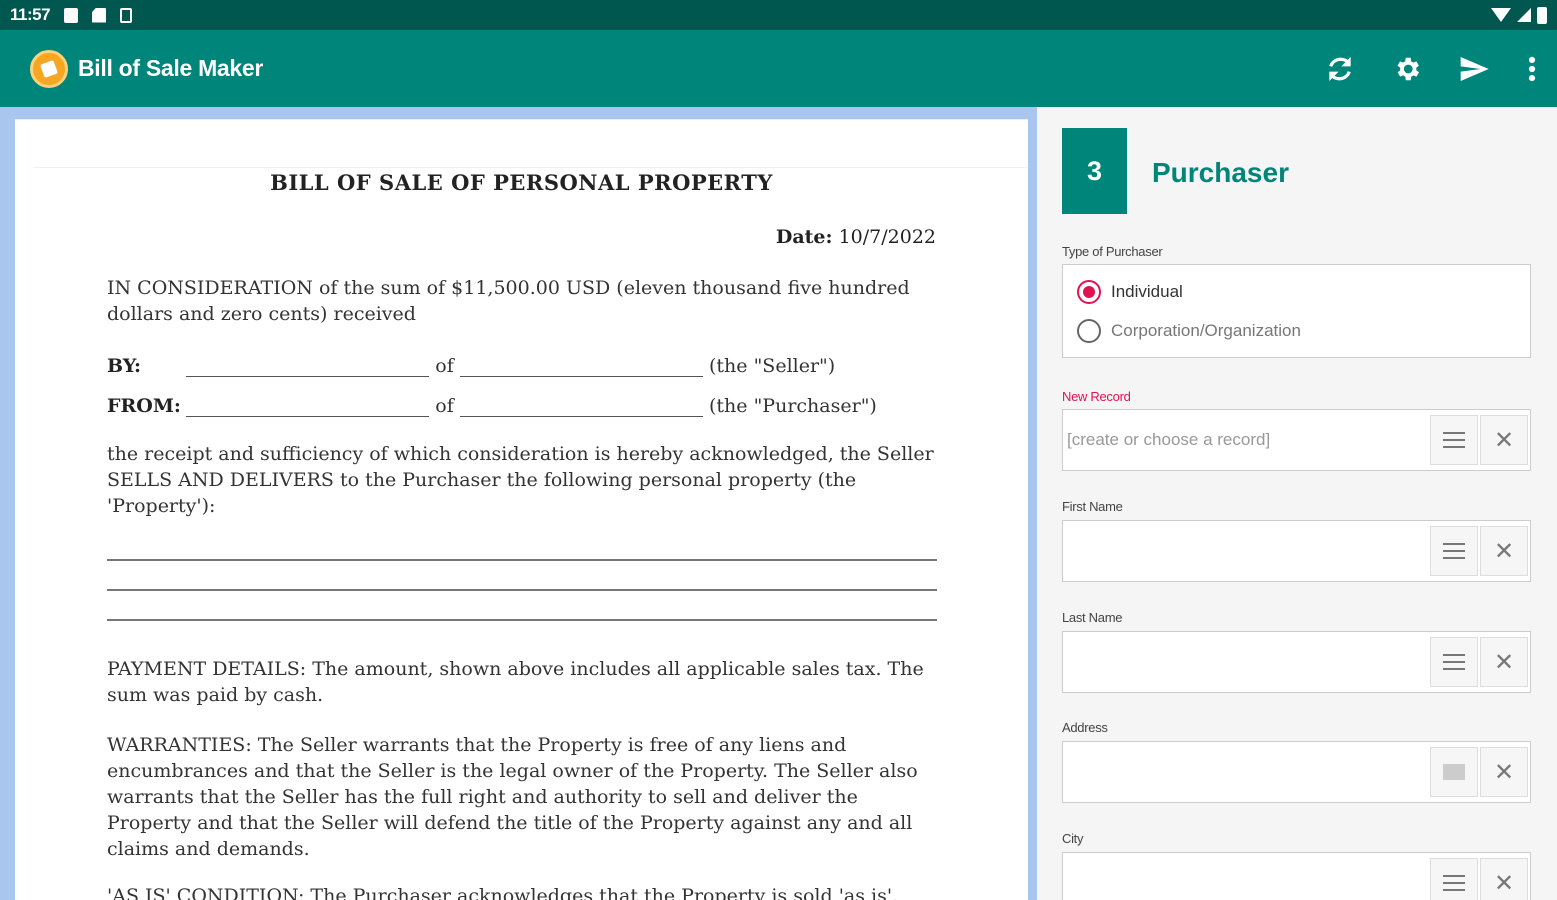  I want to click on radio-unselected-icon, so click(1089, 331).